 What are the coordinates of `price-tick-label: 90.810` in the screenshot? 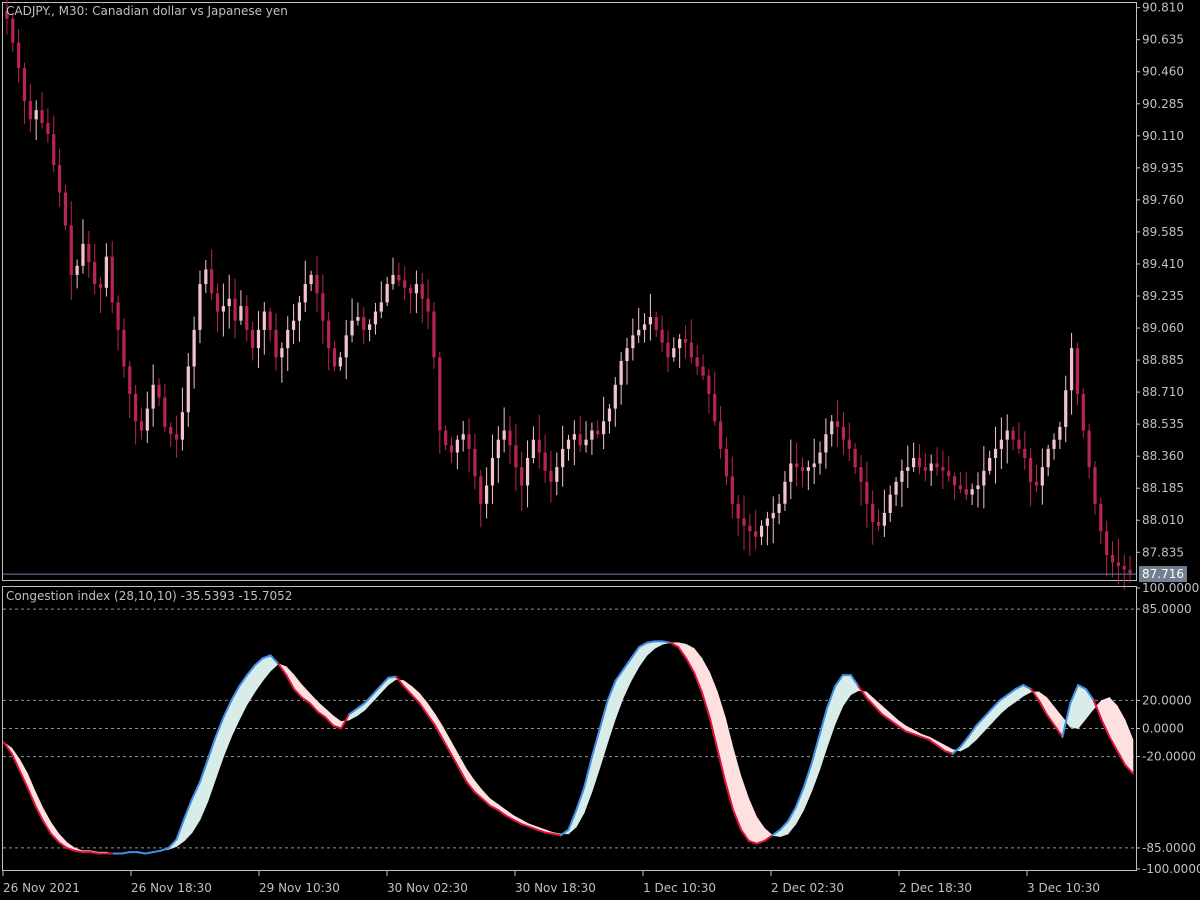 It's located at (1163, 8).